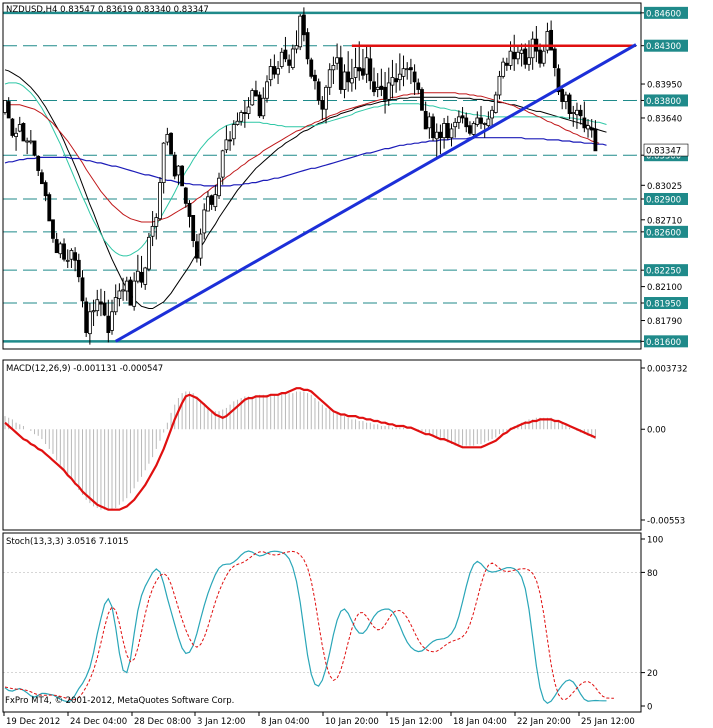 This screenshot has width=713, height=728. What do you see at coordinates (652, 674) in the screenshot?
I see `stoch-tick-label: 20` at bounding box center [652, 674].